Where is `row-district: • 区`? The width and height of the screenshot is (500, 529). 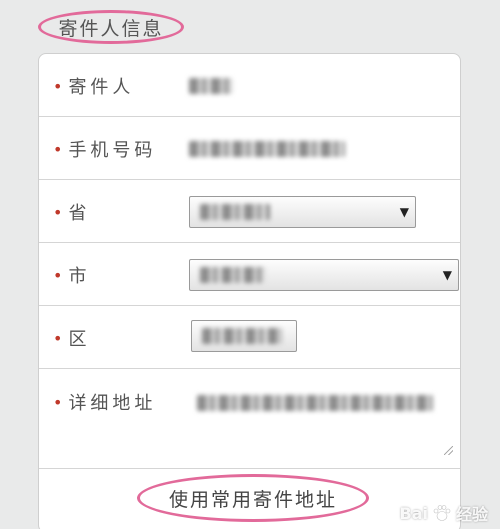
row-district: • 区 is located at coordinates (249, 337).